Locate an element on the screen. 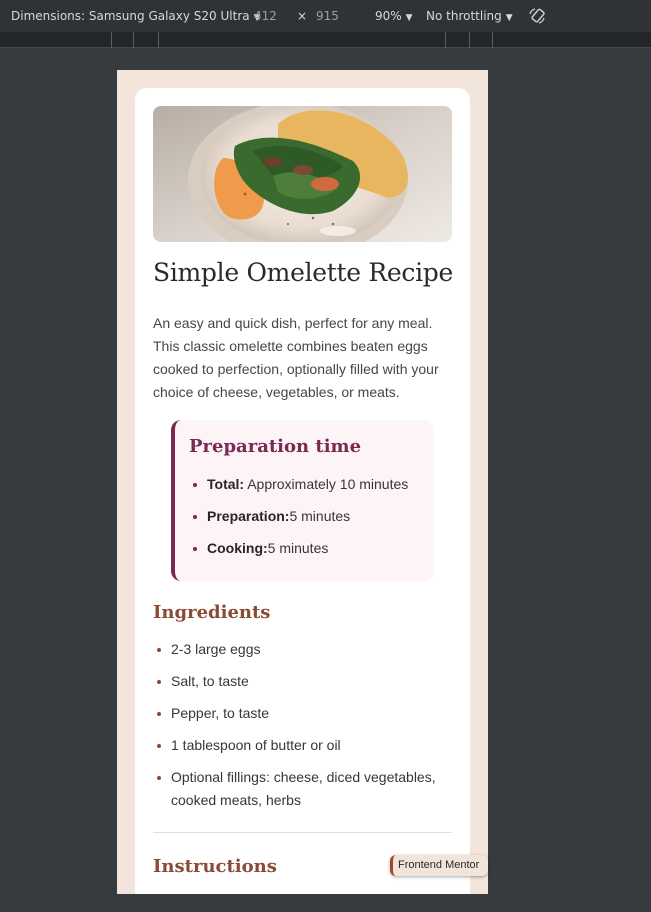 The width and height of the screenshot is (651, 912). list-item: Total: Approximately 10 minutes is located at coordinates (298, 492).